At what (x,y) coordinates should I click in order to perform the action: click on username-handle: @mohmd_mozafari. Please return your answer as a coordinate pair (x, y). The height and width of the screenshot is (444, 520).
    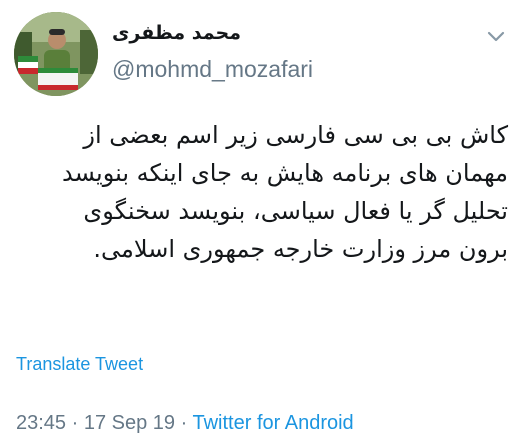
    Looking at the image, I should click on (212, 69).